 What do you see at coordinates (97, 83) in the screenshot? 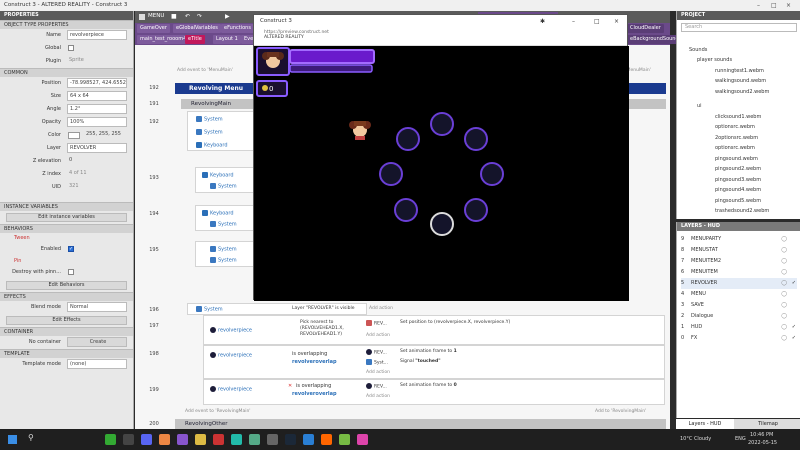
I see `position-input: -78.998527, 424.6552` at bounding box center [97, 83].